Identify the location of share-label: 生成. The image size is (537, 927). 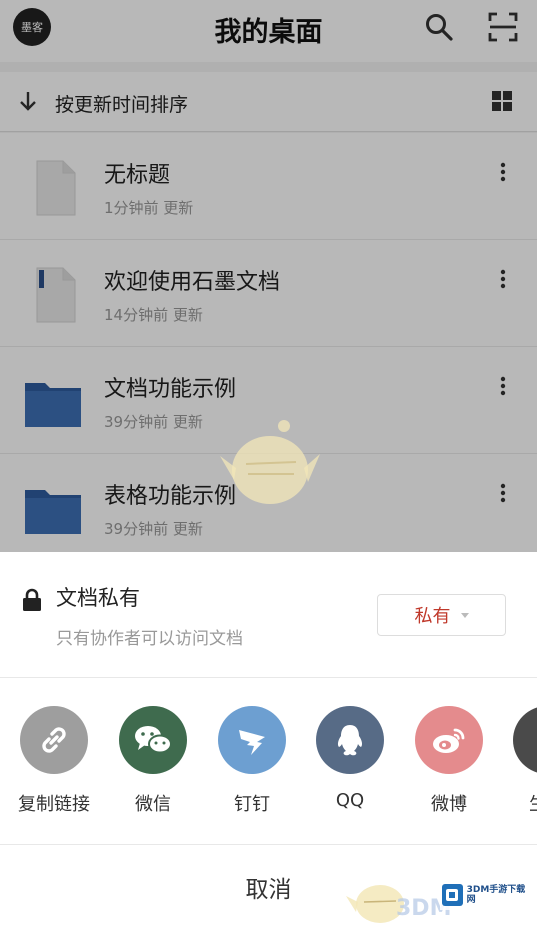
(519, 803).